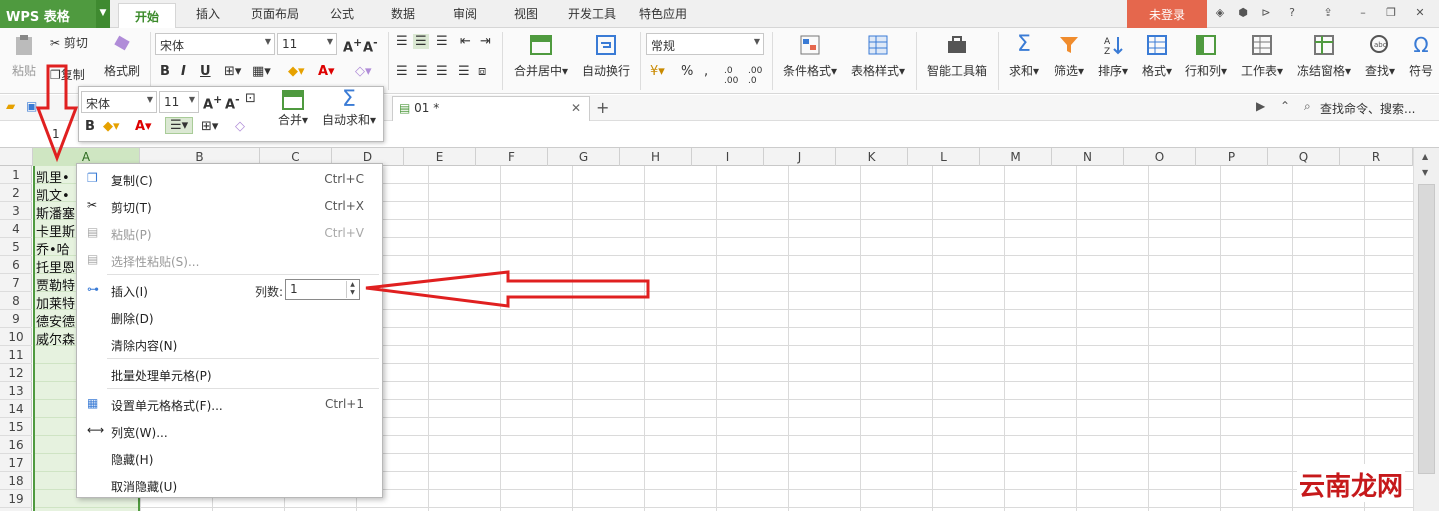 Image resolution: width=1439 pixels, height=511 pixels. Describe the element at coordinates (16, 211) in the screenshot. I see `row-header: 3` at that location.